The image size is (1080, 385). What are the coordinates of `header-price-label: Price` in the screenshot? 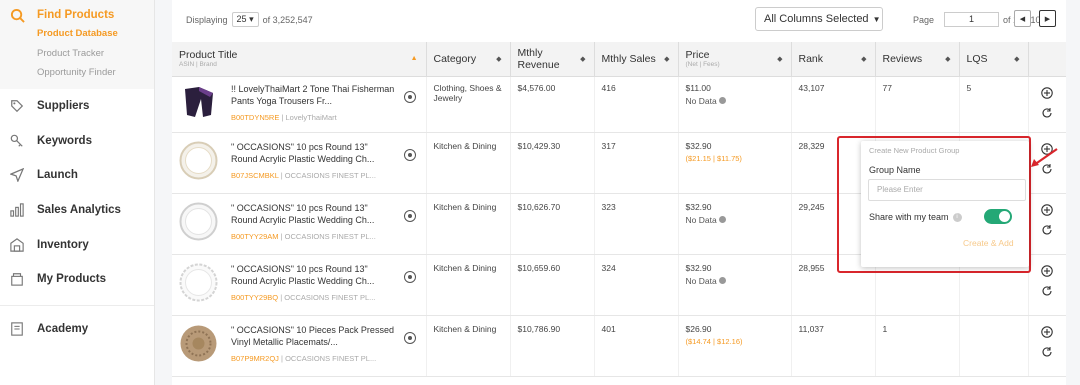 It's located at (697, 55).